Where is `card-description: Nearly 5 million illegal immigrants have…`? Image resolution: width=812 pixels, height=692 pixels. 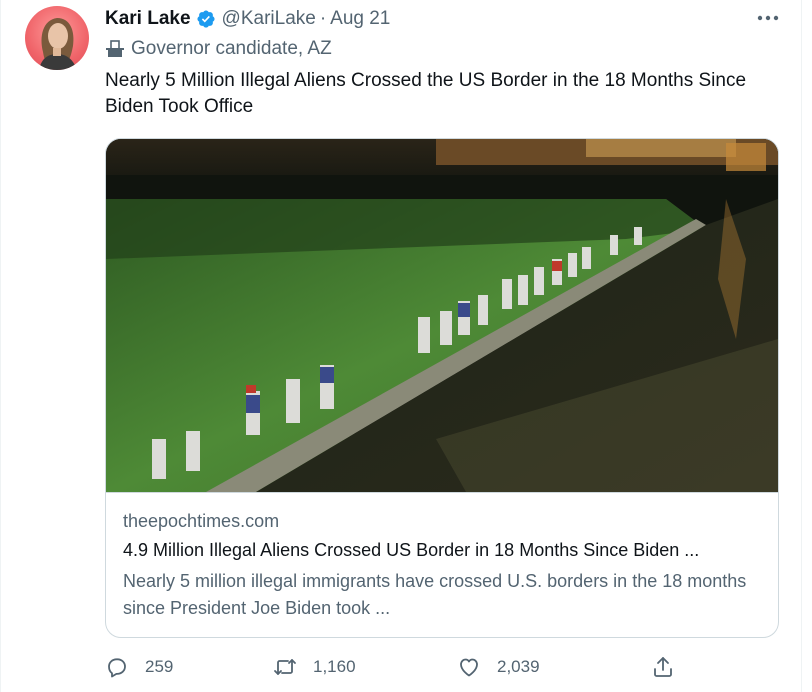
card-description: Nearly 5 million illegal immigrants have… is located at coordinates (435, 594).